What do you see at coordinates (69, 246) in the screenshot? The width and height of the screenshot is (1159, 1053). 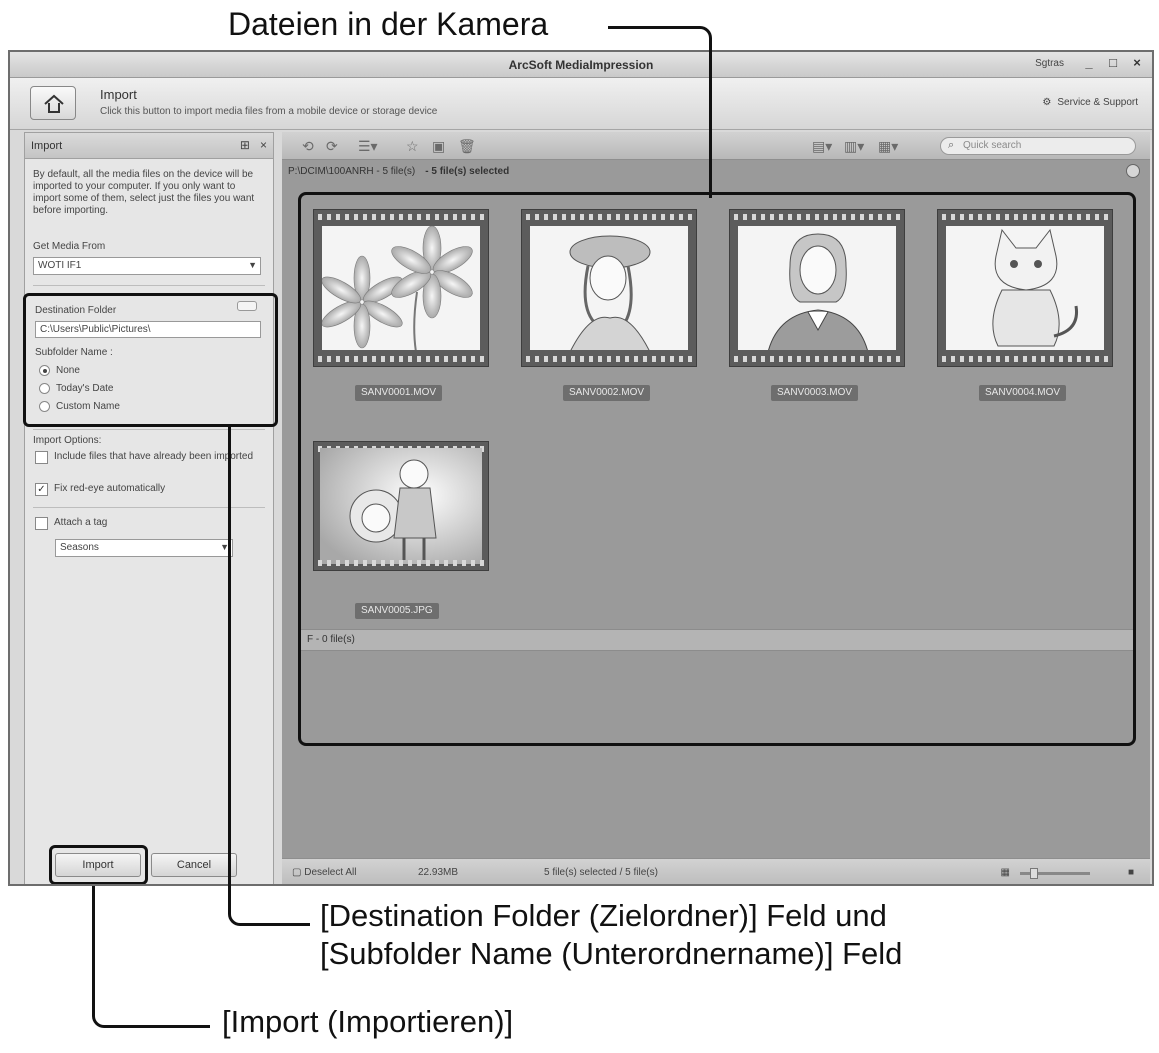 I see `get-media-label: Get Media From` at bounding box center [69, 246].